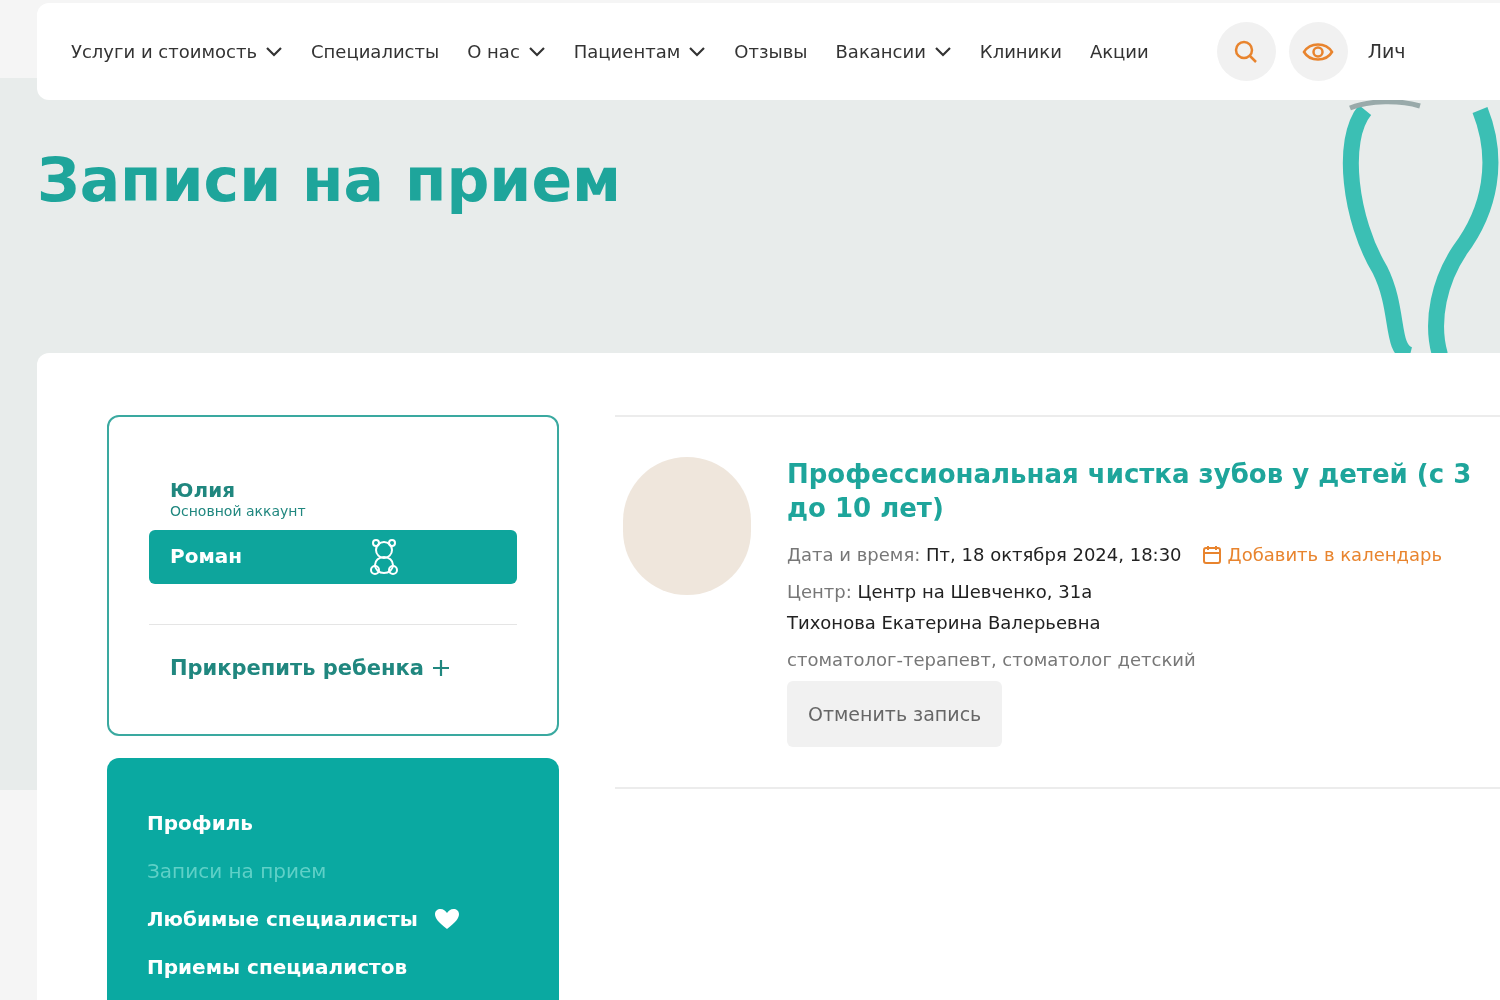 This screenshot has height=1000, width=1500. I want to click on eye-icon, so click(1318, 51).